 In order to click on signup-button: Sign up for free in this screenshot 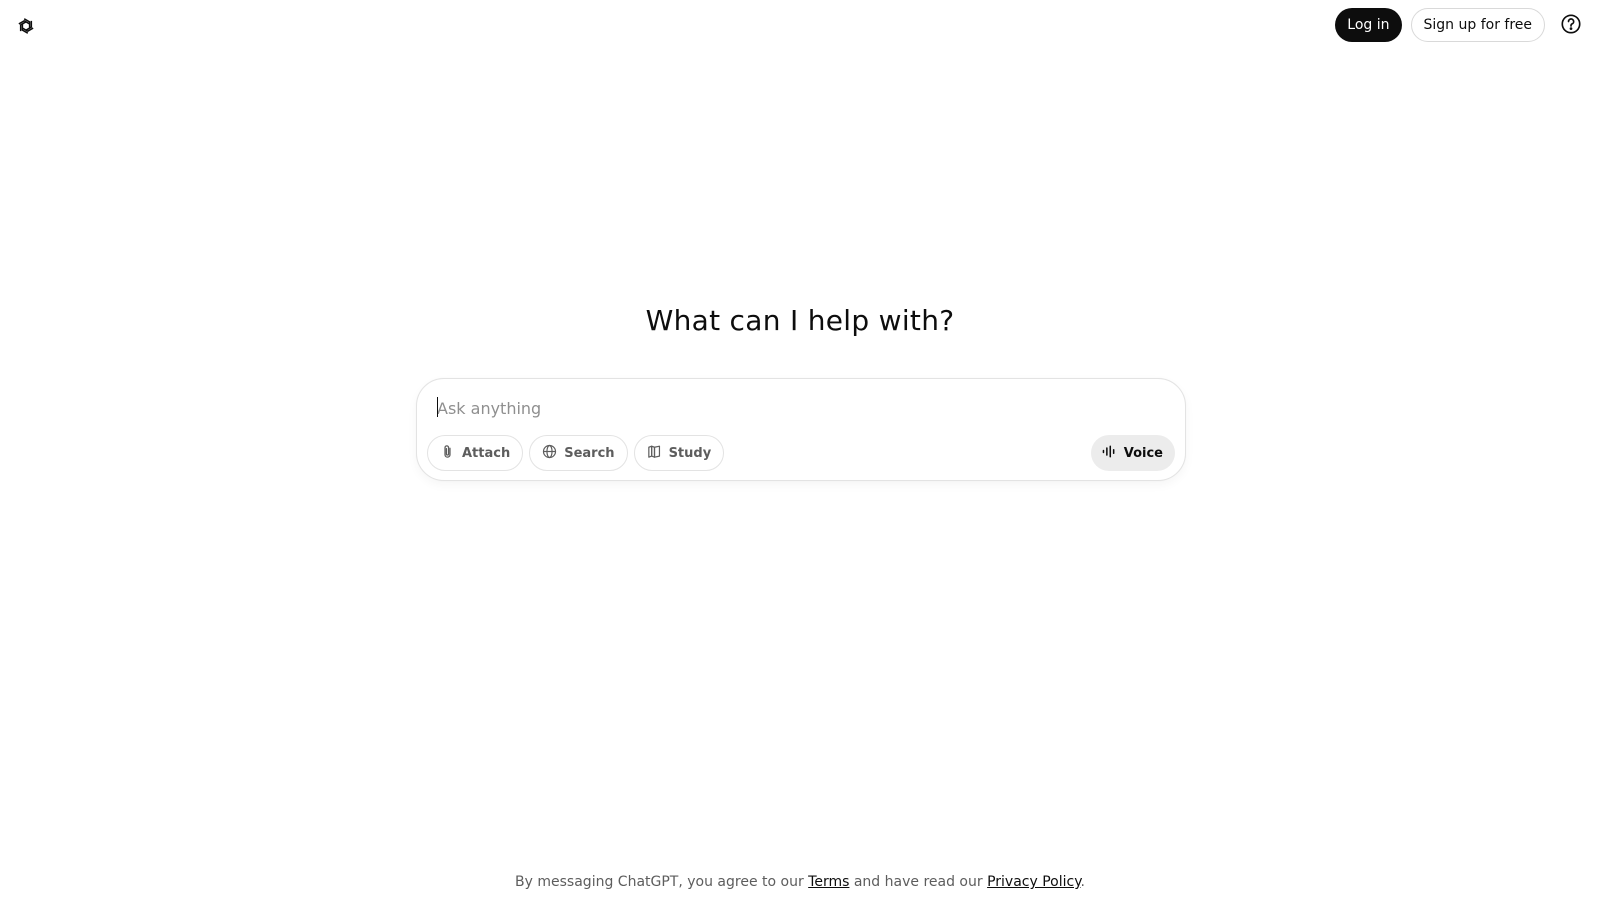, I will do `click(1477, 25)`.